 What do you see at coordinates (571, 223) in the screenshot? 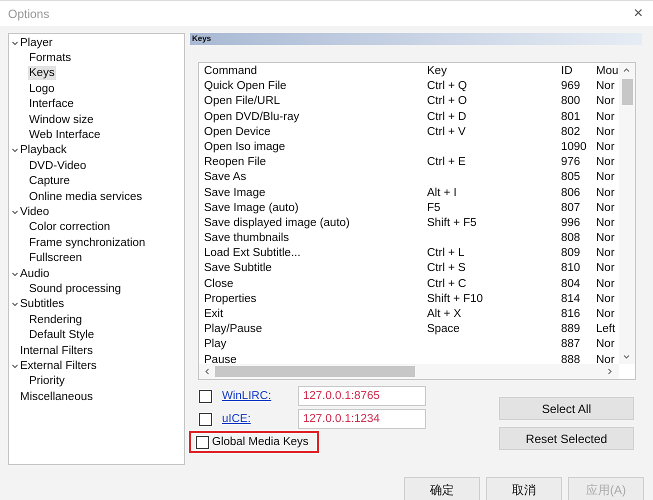
I see `table-cell-text: 996` at bounding box center [571, 223].